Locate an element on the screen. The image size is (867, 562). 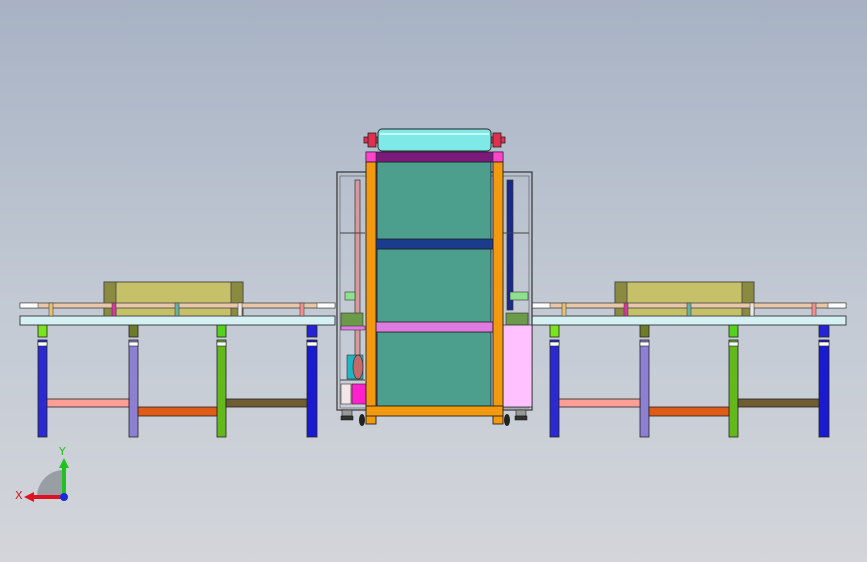
triad-y-label: Y is located at coordinates (62, 451).